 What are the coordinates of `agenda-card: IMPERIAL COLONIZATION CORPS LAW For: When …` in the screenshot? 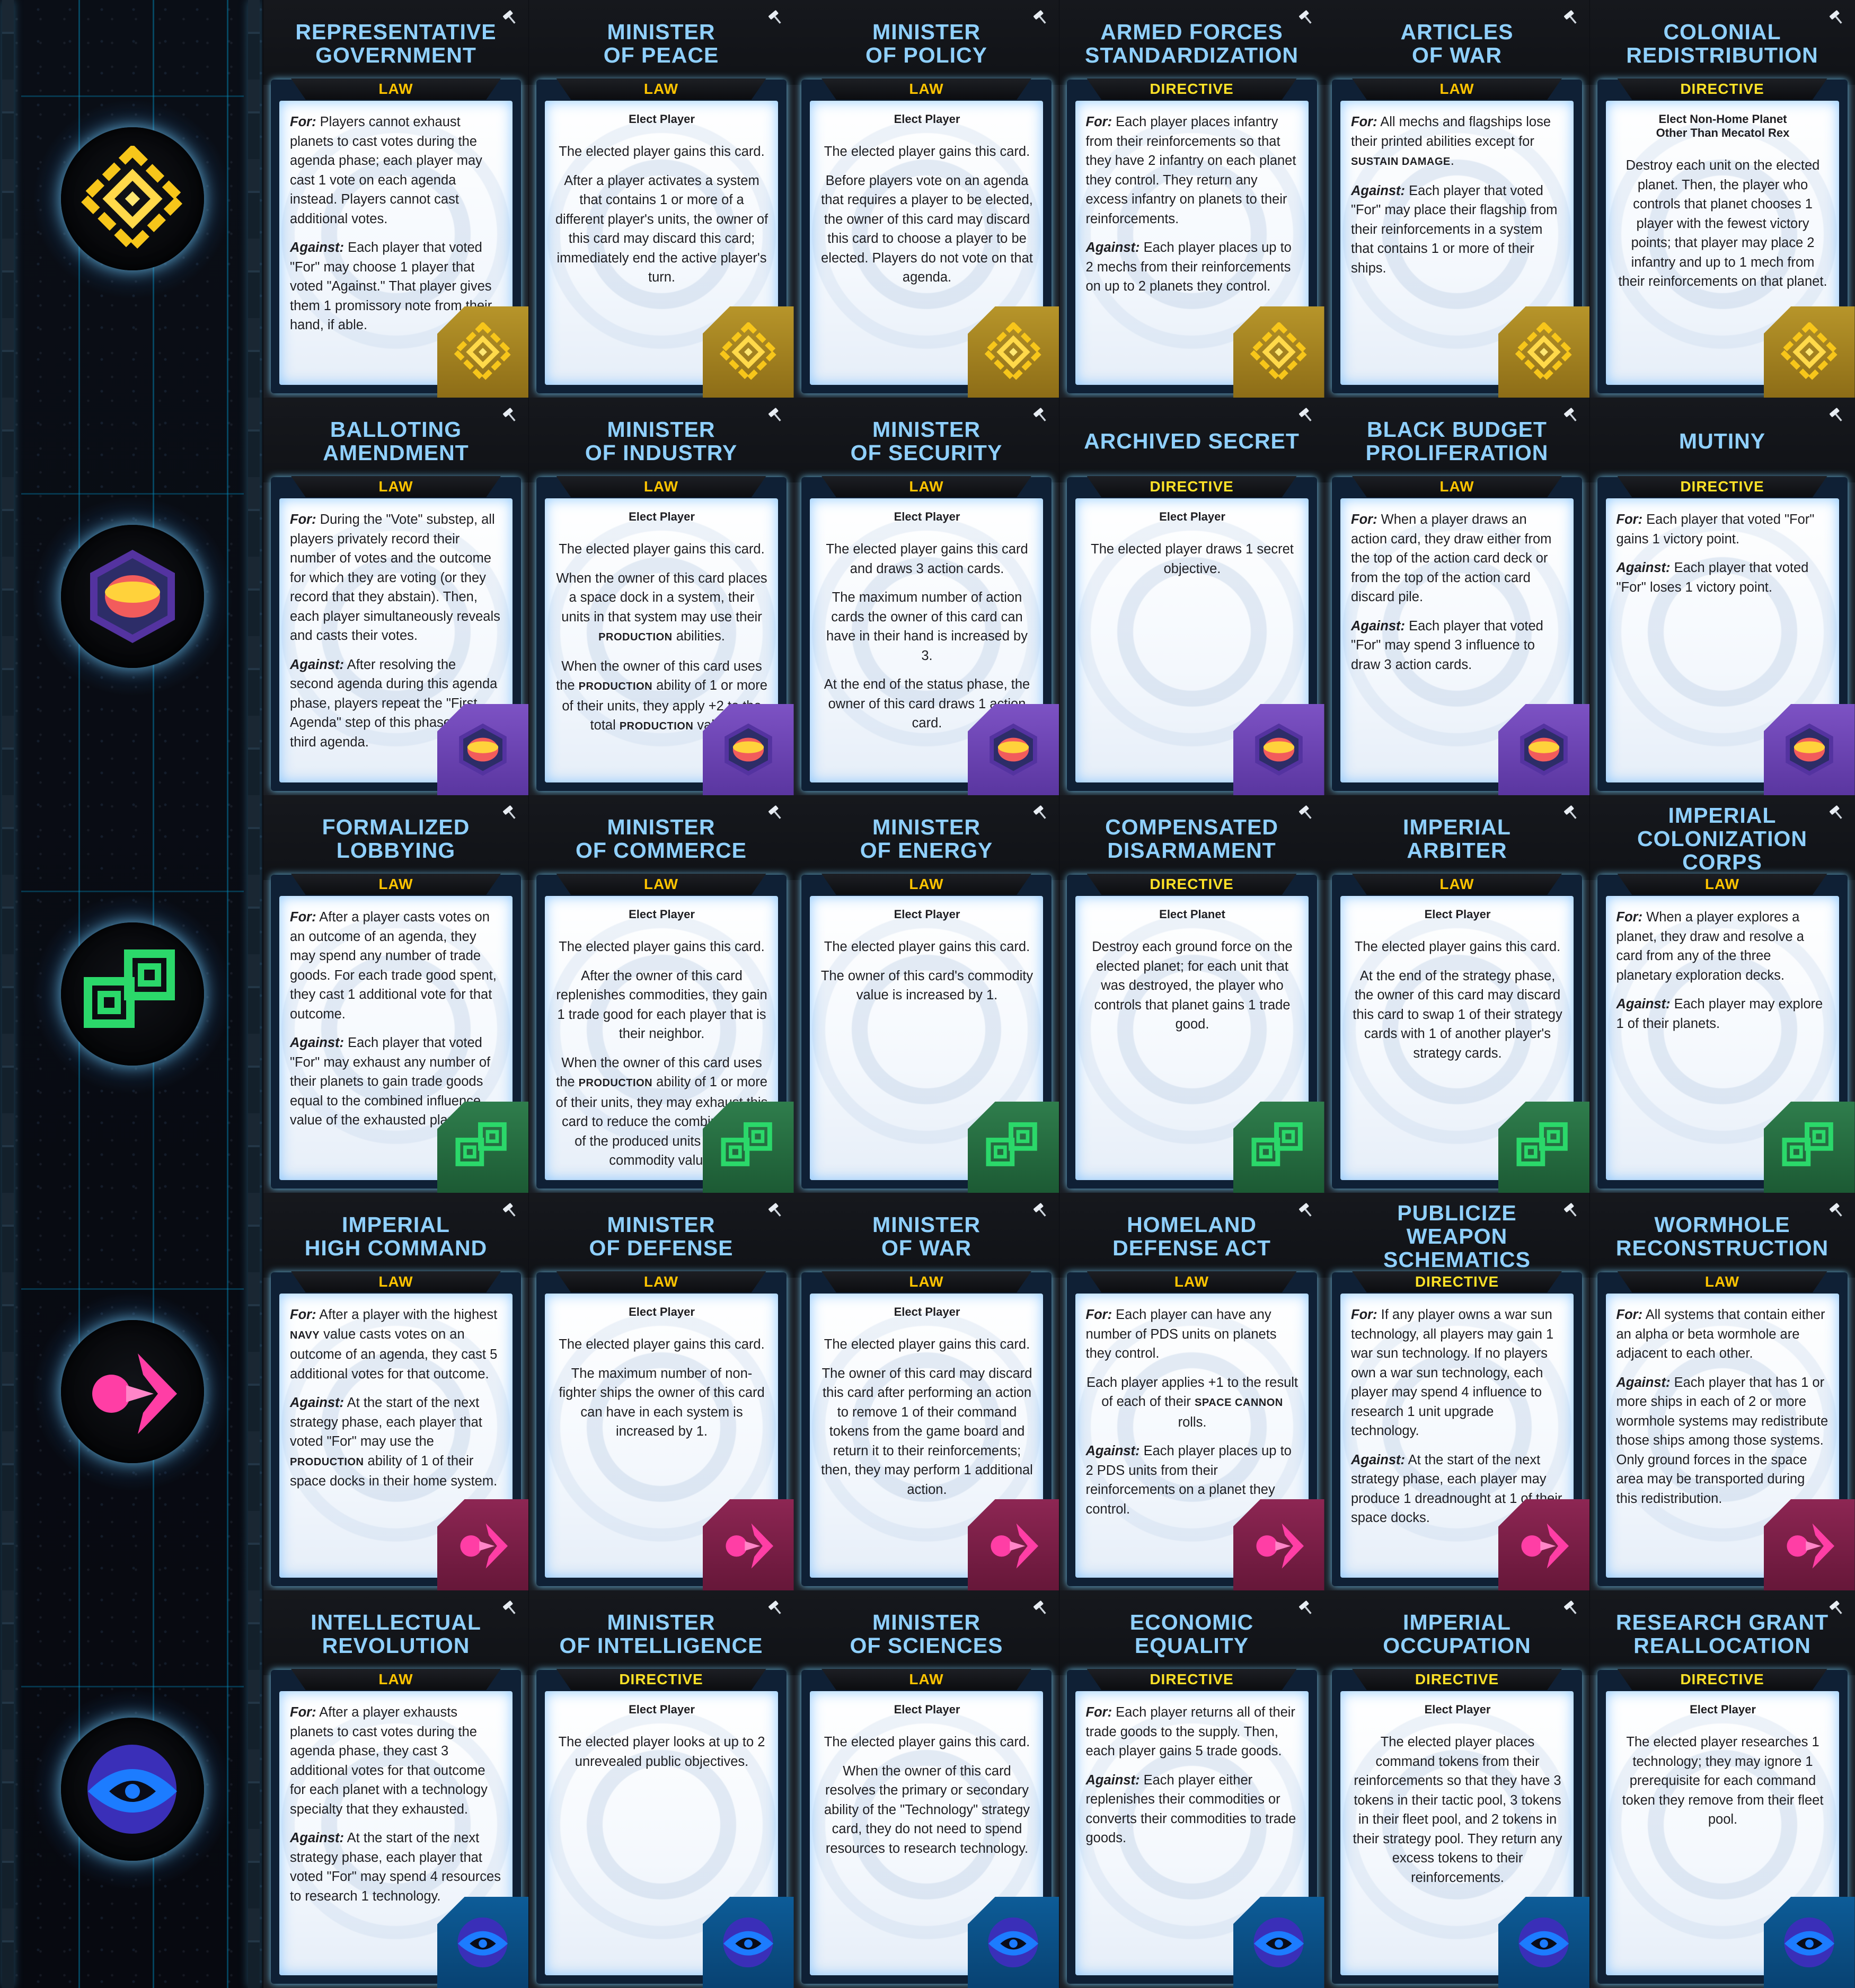 It's located at (1722, 994).